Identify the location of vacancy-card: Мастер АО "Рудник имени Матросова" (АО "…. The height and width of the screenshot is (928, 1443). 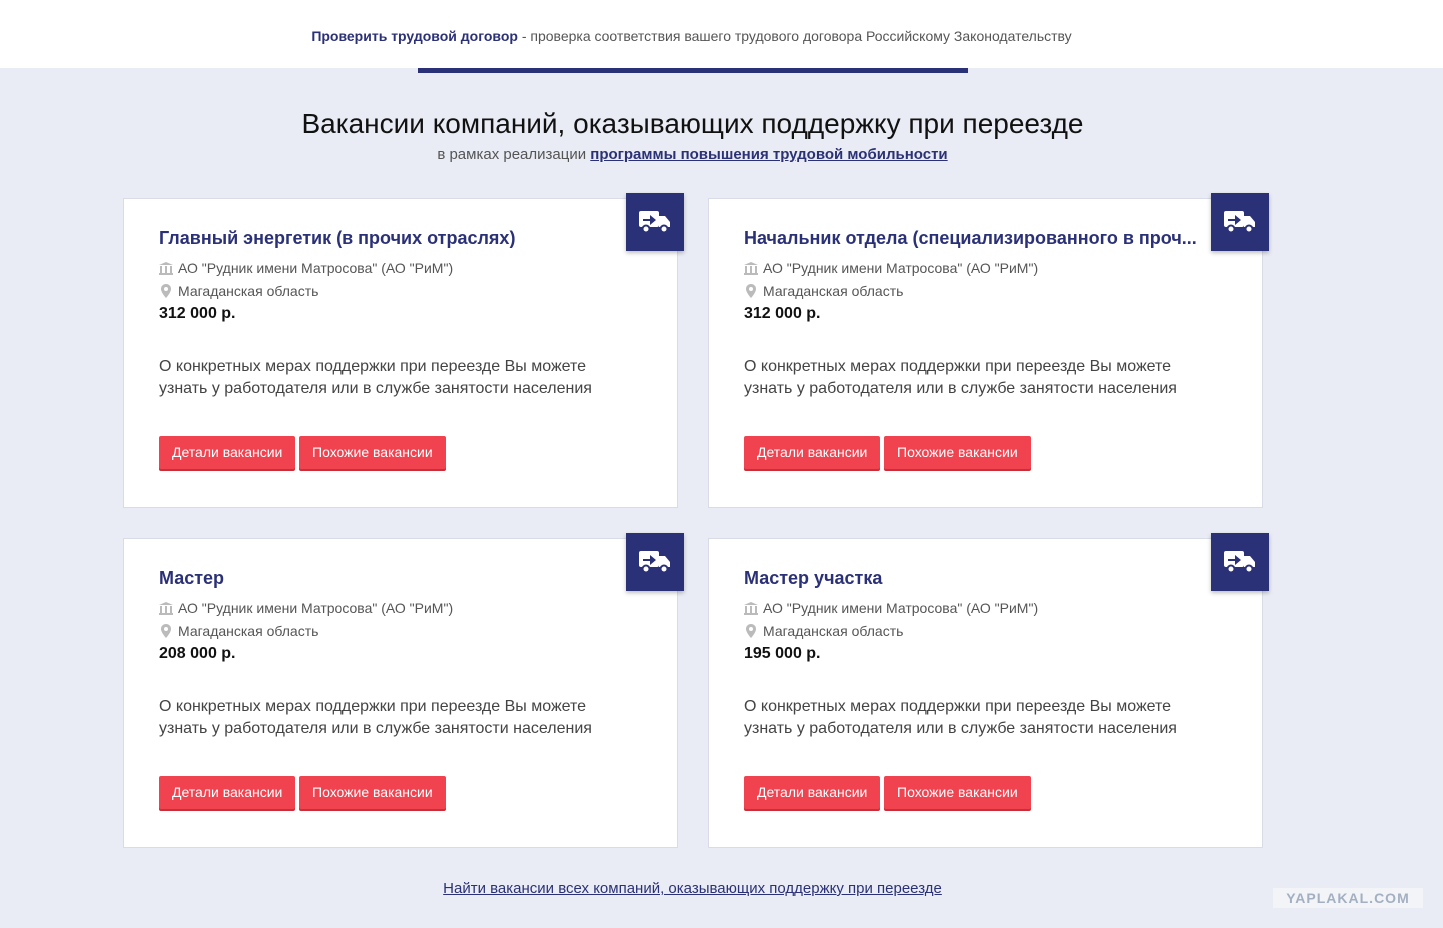
(403, 690).